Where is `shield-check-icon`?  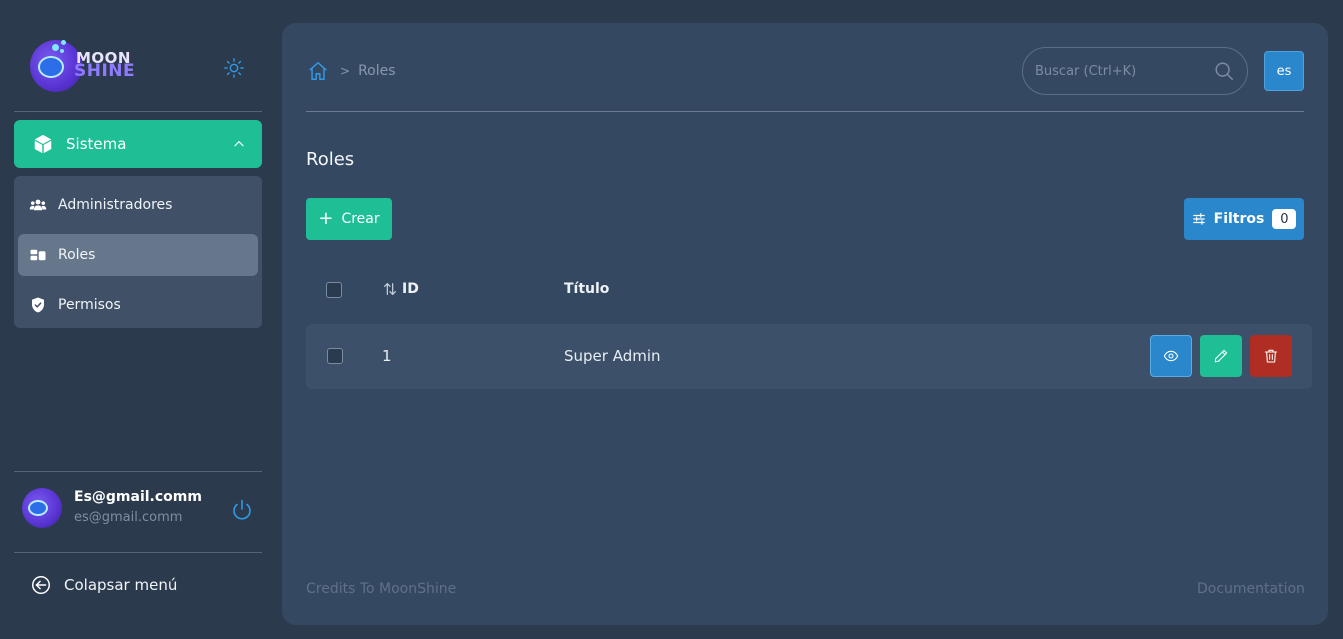
shield-check-icon is located at coordinates (38, 305).